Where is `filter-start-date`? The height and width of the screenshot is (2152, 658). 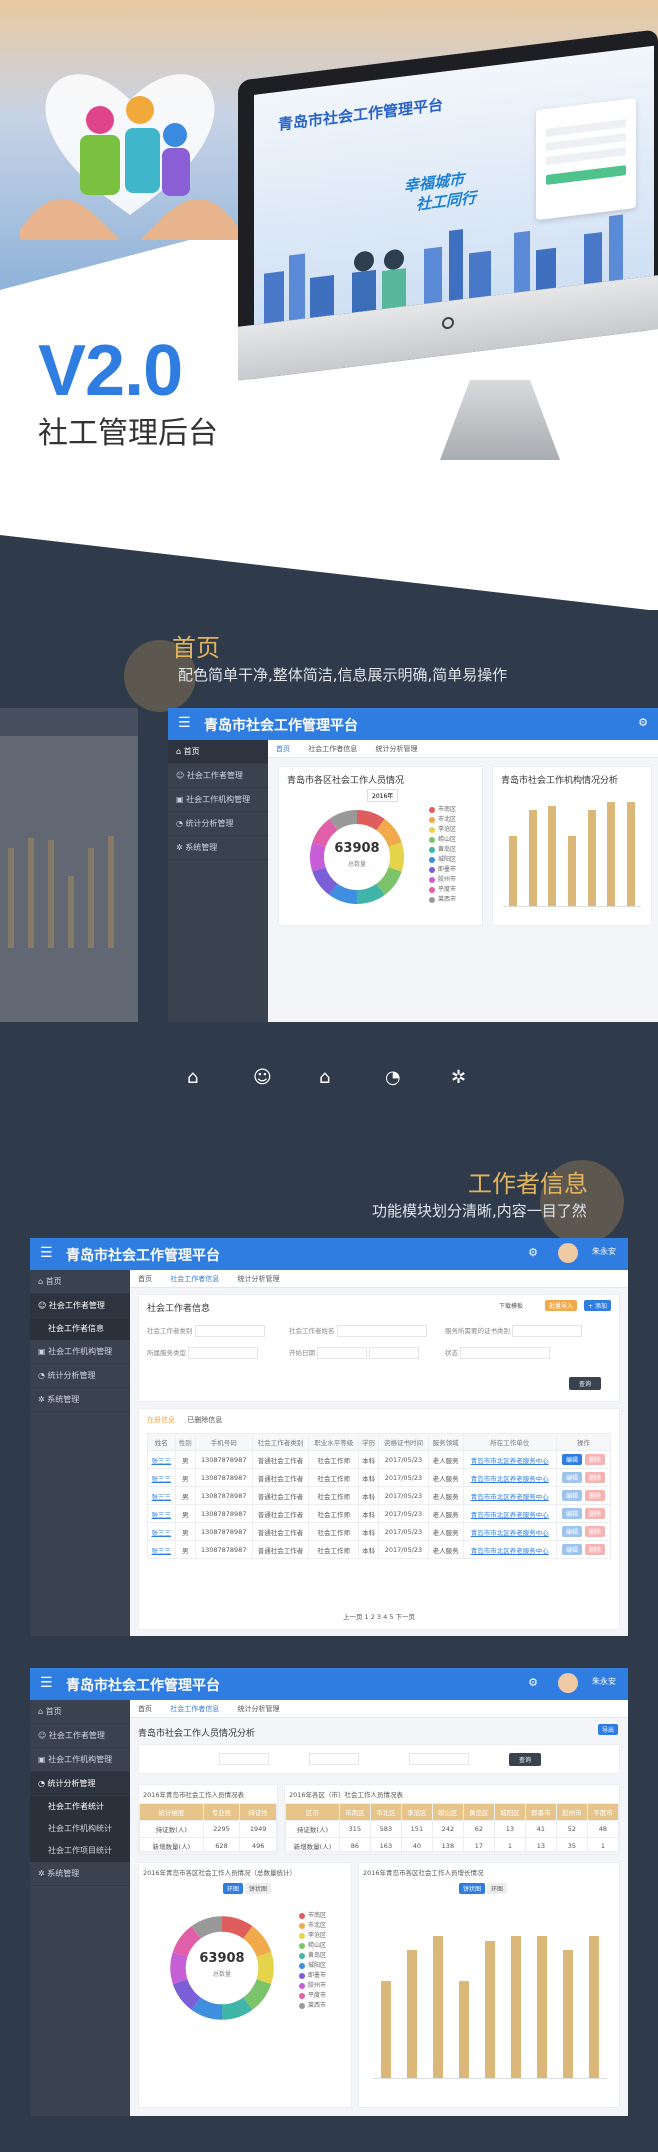
filter-start-date is located at coordinates (342, 1353).